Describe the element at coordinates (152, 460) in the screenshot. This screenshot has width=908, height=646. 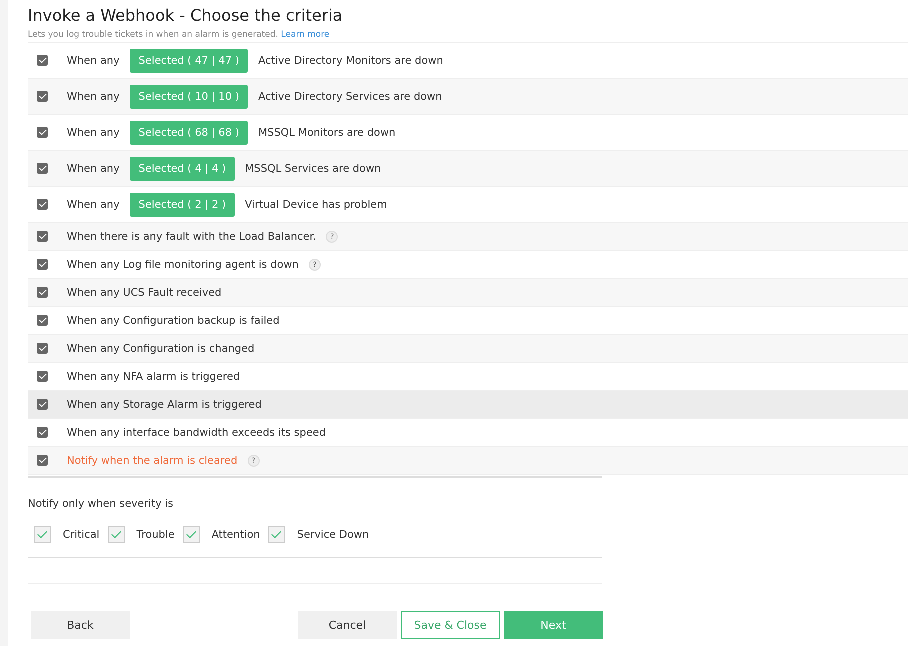
I see `criteria-label: Notify when the alarm is cleared` at that location.